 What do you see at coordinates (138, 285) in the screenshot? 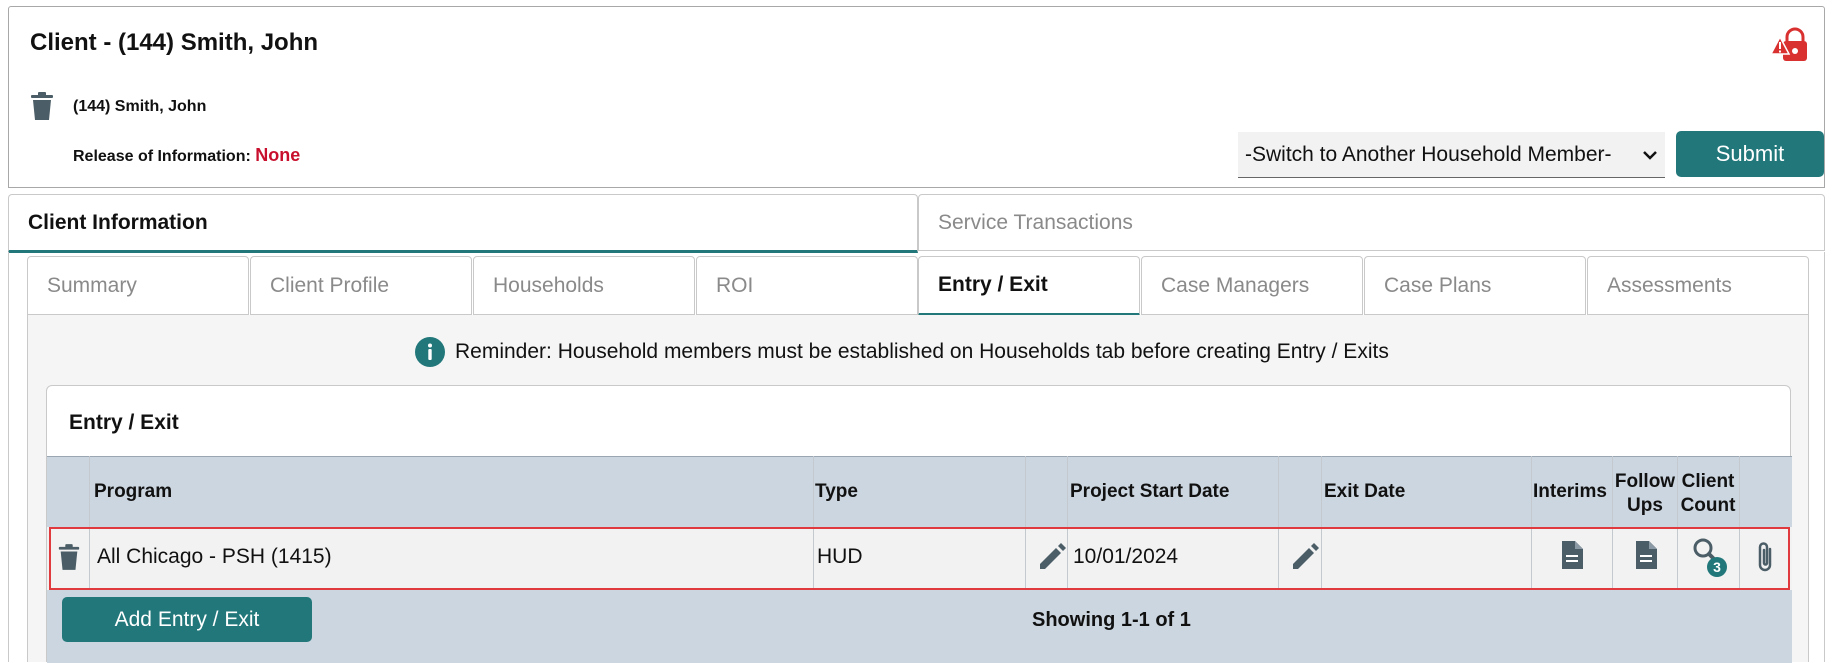
I see `tab-summary: Summary` at bounding box center [138, 285].